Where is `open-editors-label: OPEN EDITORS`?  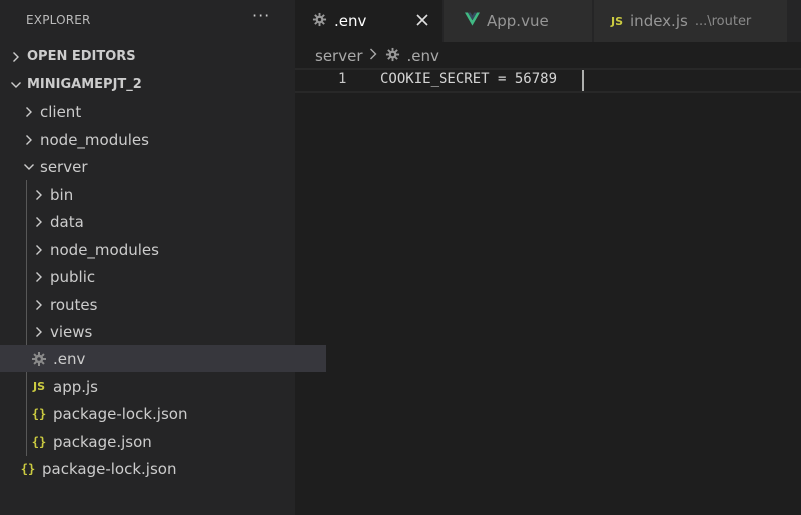
open-editors-label: OPEN EDITORS is located at coordinates (81, 56).